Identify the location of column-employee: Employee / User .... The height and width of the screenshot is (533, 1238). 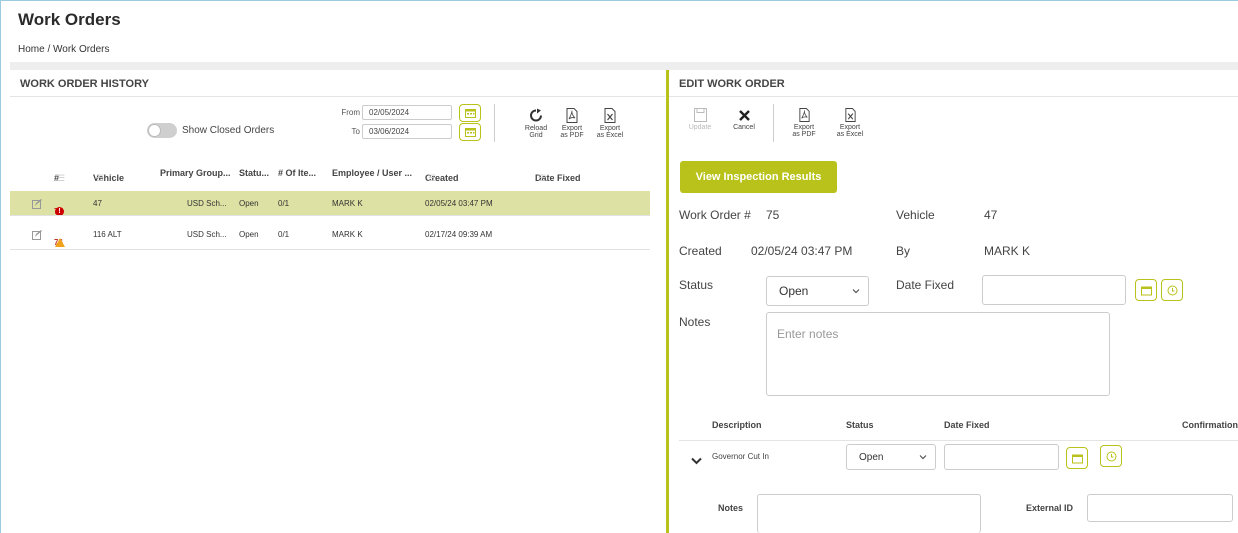
(372, 173).